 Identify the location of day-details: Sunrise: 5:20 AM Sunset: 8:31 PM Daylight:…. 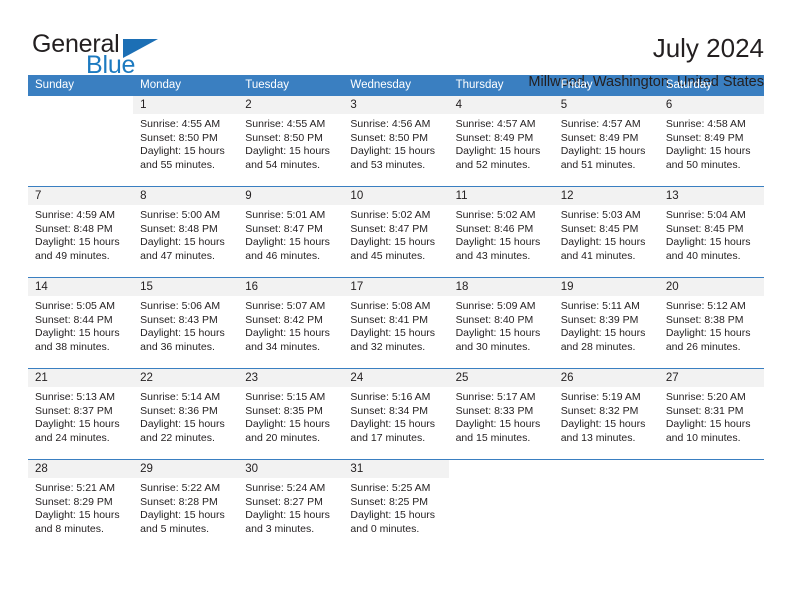
(711, 416).